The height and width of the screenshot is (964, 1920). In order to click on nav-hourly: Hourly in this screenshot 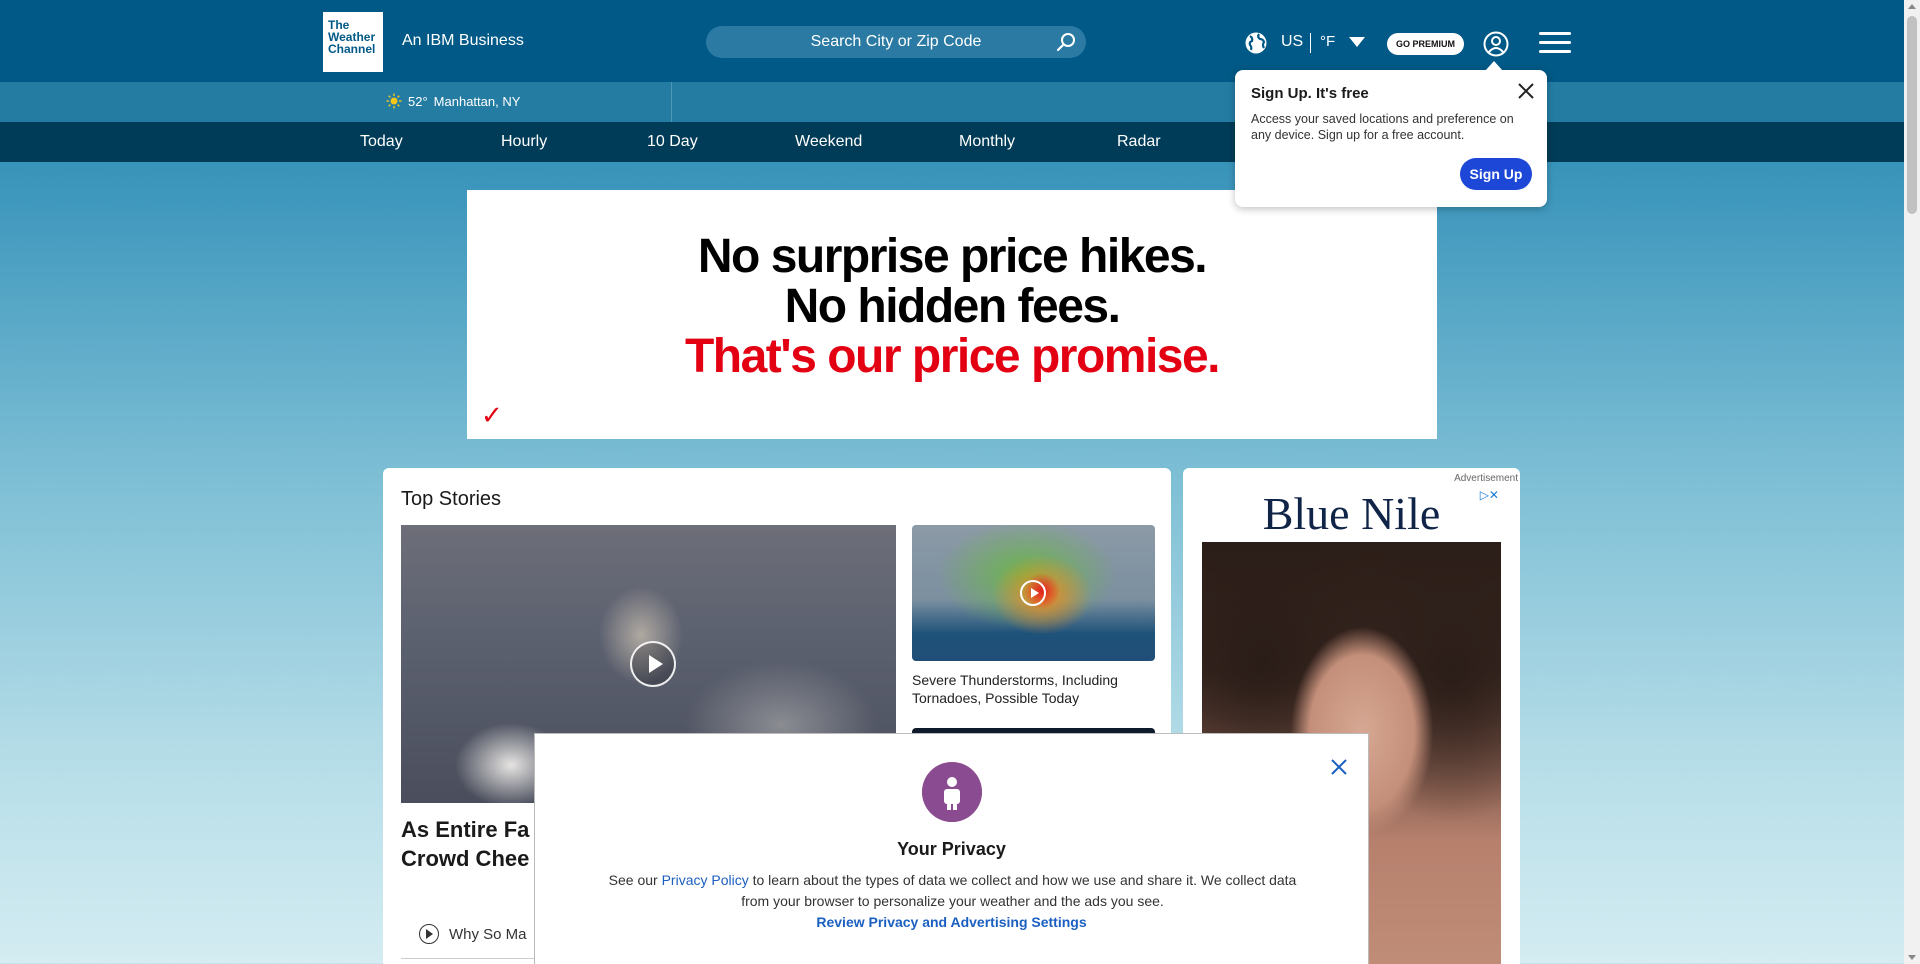, I will do `click(524, 142)`.